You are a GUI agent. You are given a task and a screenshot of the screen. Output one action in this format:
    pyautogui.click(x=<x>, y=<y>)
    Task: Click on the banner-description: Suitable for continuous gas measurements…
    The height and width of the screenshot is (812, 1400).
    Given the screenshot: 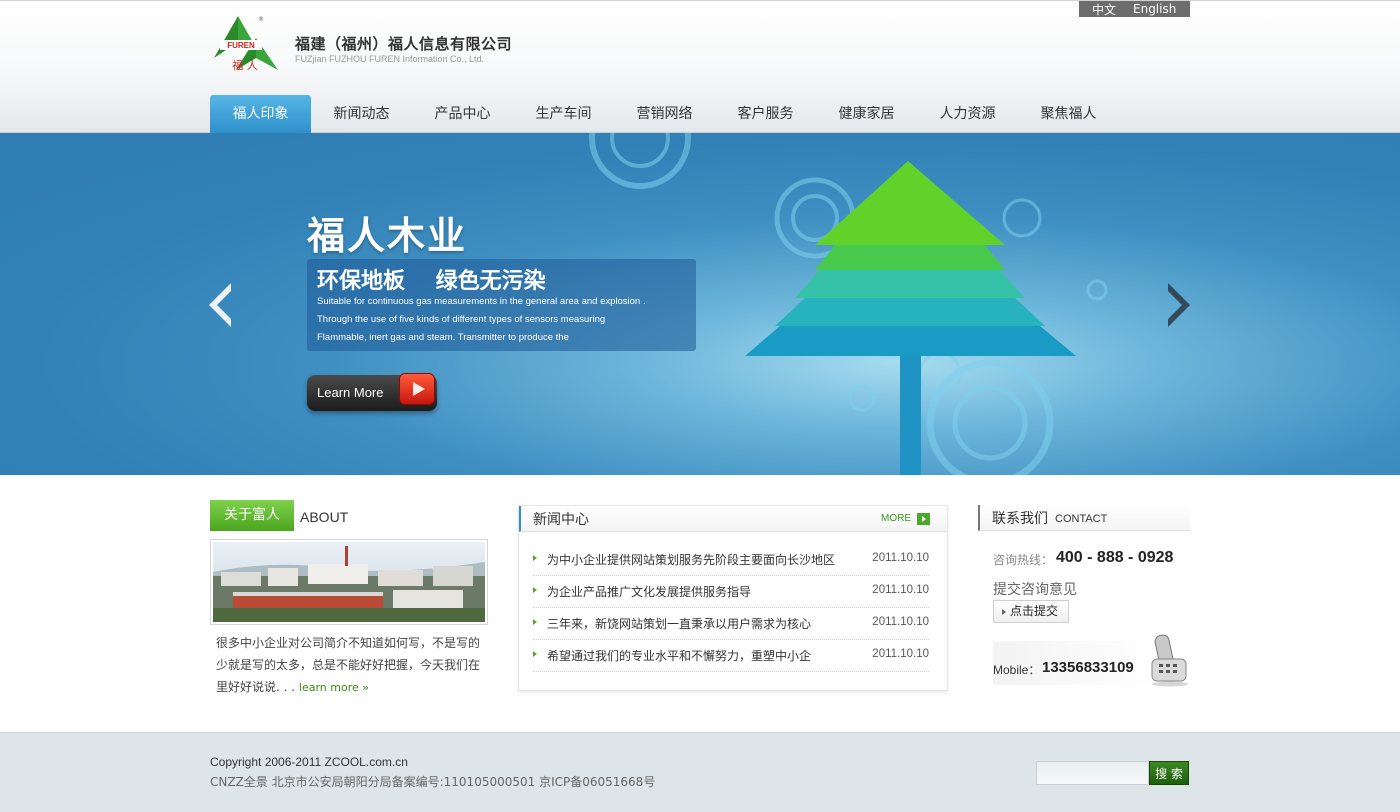 What is the action you would take?
    pyautogui.click(x=481, y=320)
    